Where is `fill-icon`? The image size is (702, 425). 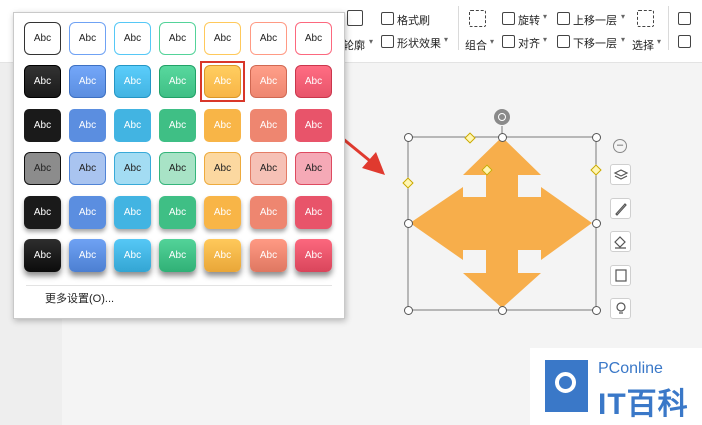
fill-icon is located at coordinates (620, 241).